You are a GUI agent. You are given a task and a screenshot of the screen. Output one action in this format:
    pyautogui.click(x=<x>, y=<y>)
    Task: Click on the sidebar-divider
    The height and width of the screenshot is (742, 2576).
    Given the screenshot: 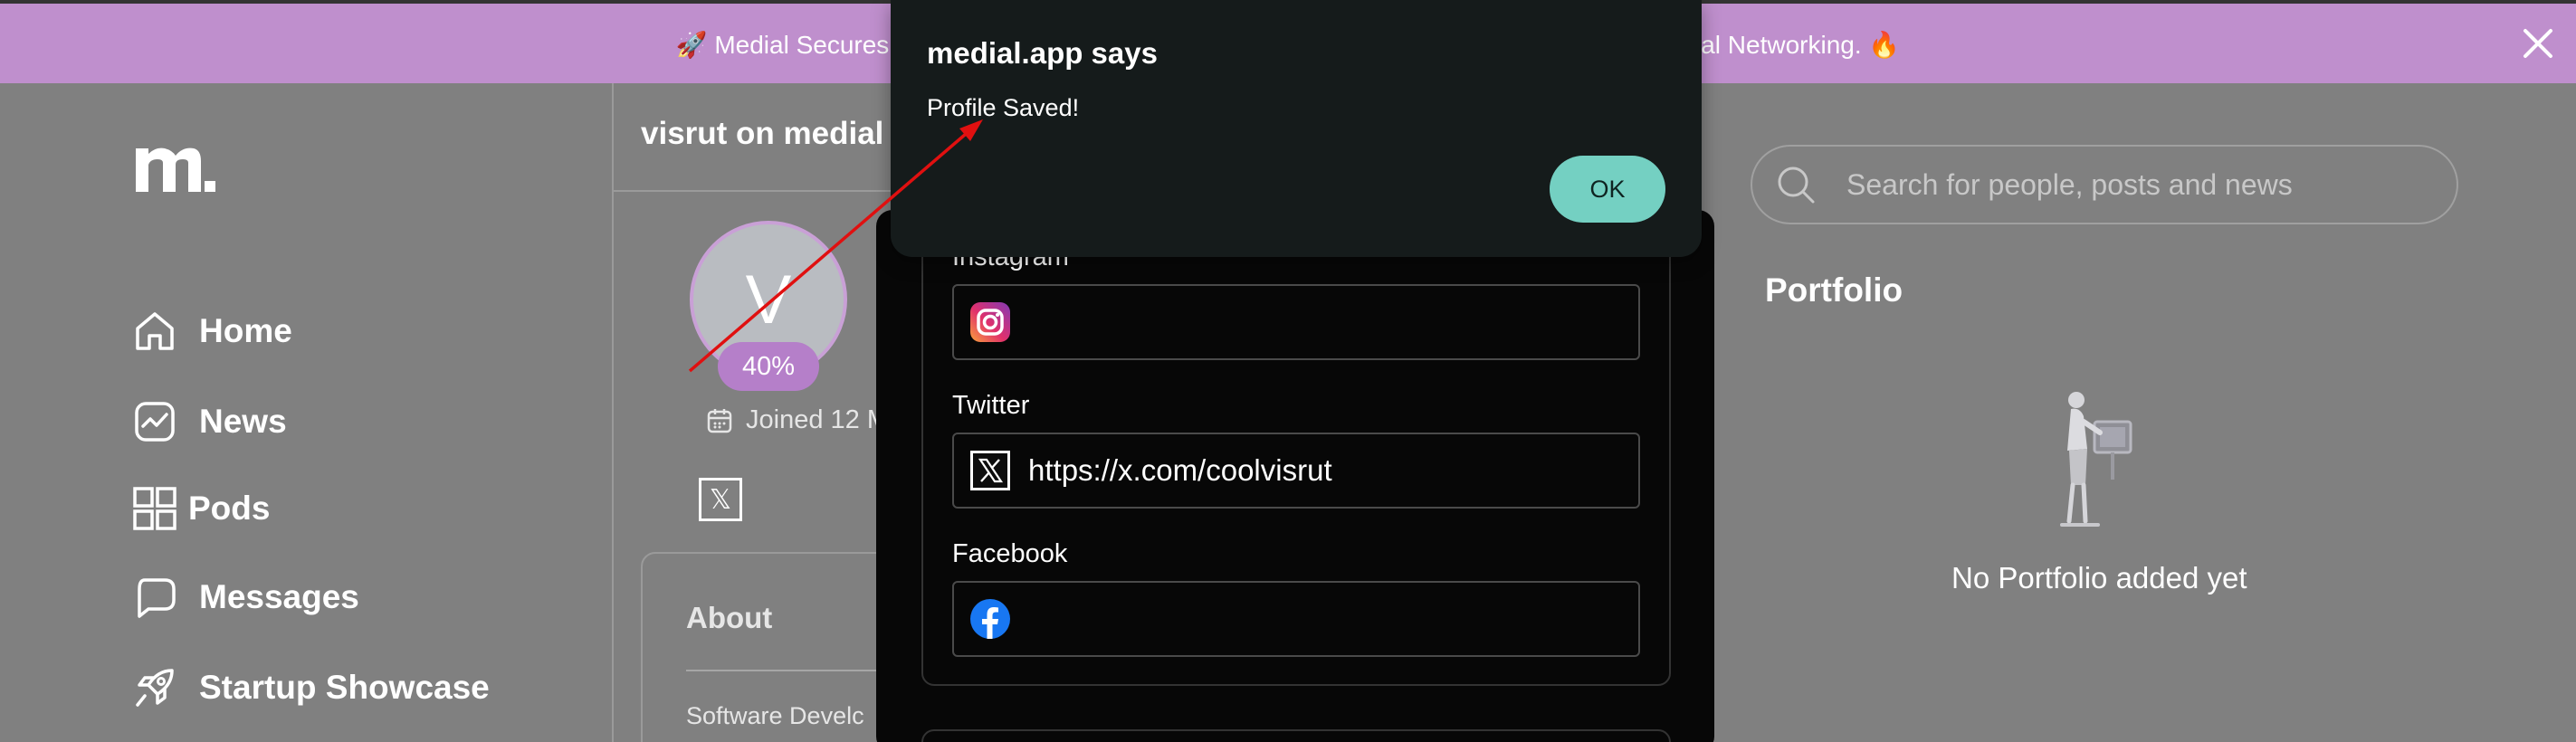 What is the action you would take?
    pyautogui.click(x=613, y=412)
    